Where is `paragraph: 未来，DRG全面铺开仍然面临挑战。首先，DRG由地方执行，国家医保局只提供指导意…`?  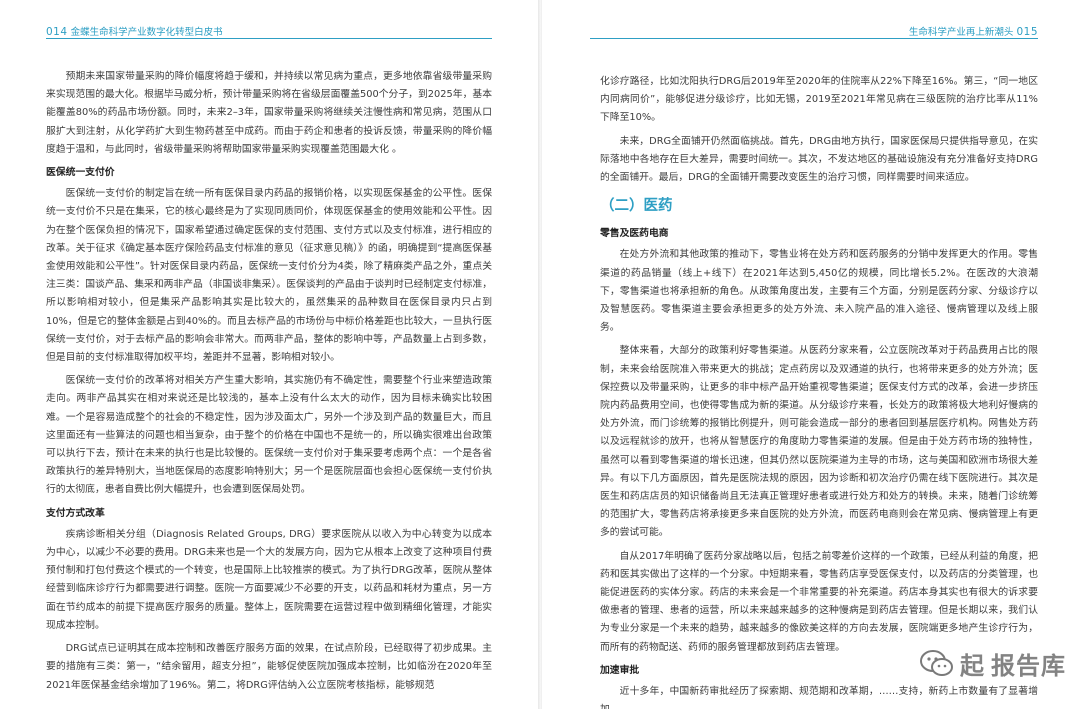 paragraph: 未来，DRG全面铺开仍然面临挑战。首先，DRG由地方执行，国家医保局只提供指导意… is located at coordinates (819, 159).